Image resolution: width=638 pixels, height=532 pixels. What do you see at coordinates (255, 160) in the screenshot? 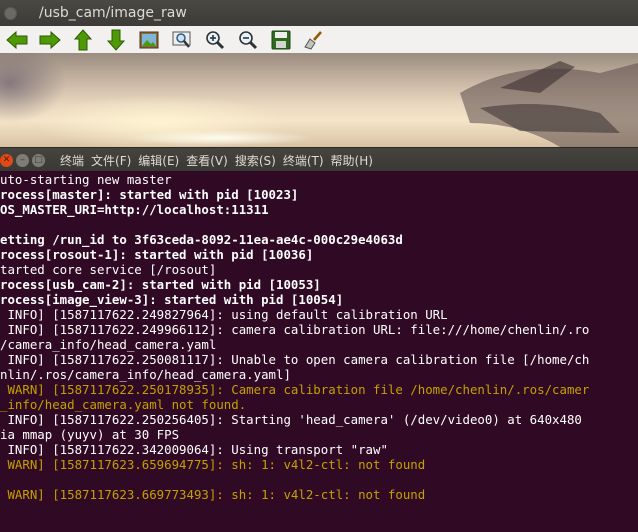
I see `menu-item: 搜索(S)` at bounding box center [255, 160].